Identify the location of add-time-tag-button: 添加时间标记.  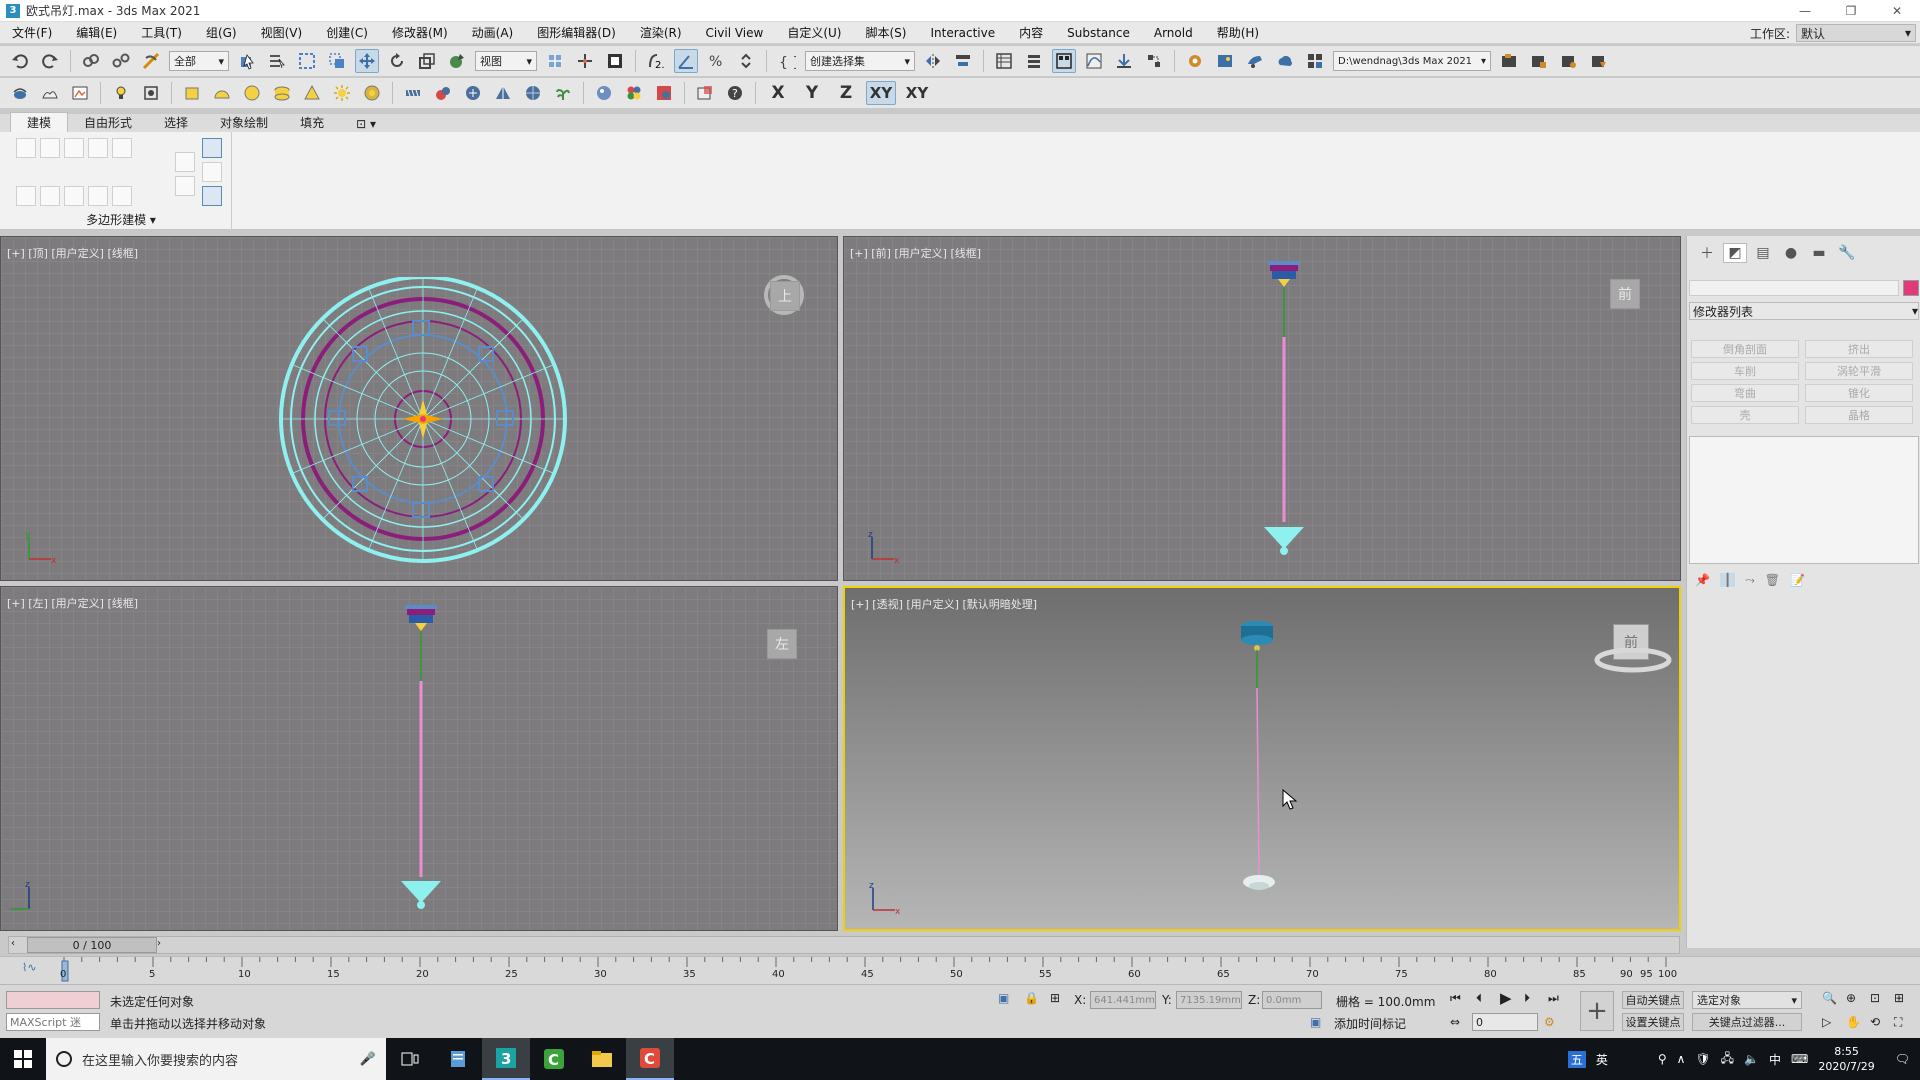
(1370, 1023).